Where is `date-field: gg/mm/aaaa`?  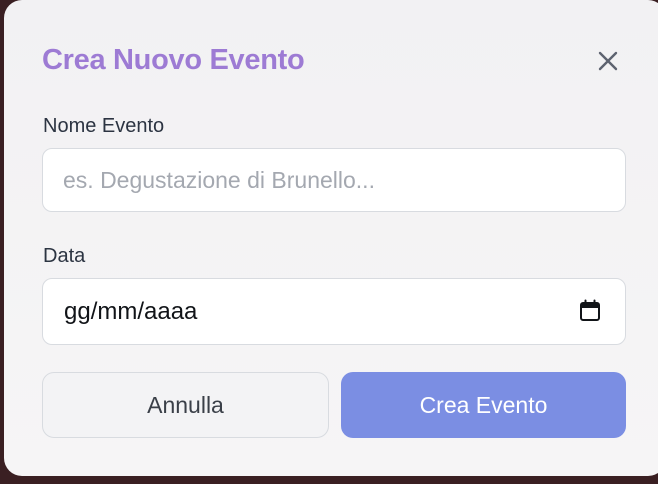
date-field: gg/mm/aaaa is located at coordinates (334, 311).